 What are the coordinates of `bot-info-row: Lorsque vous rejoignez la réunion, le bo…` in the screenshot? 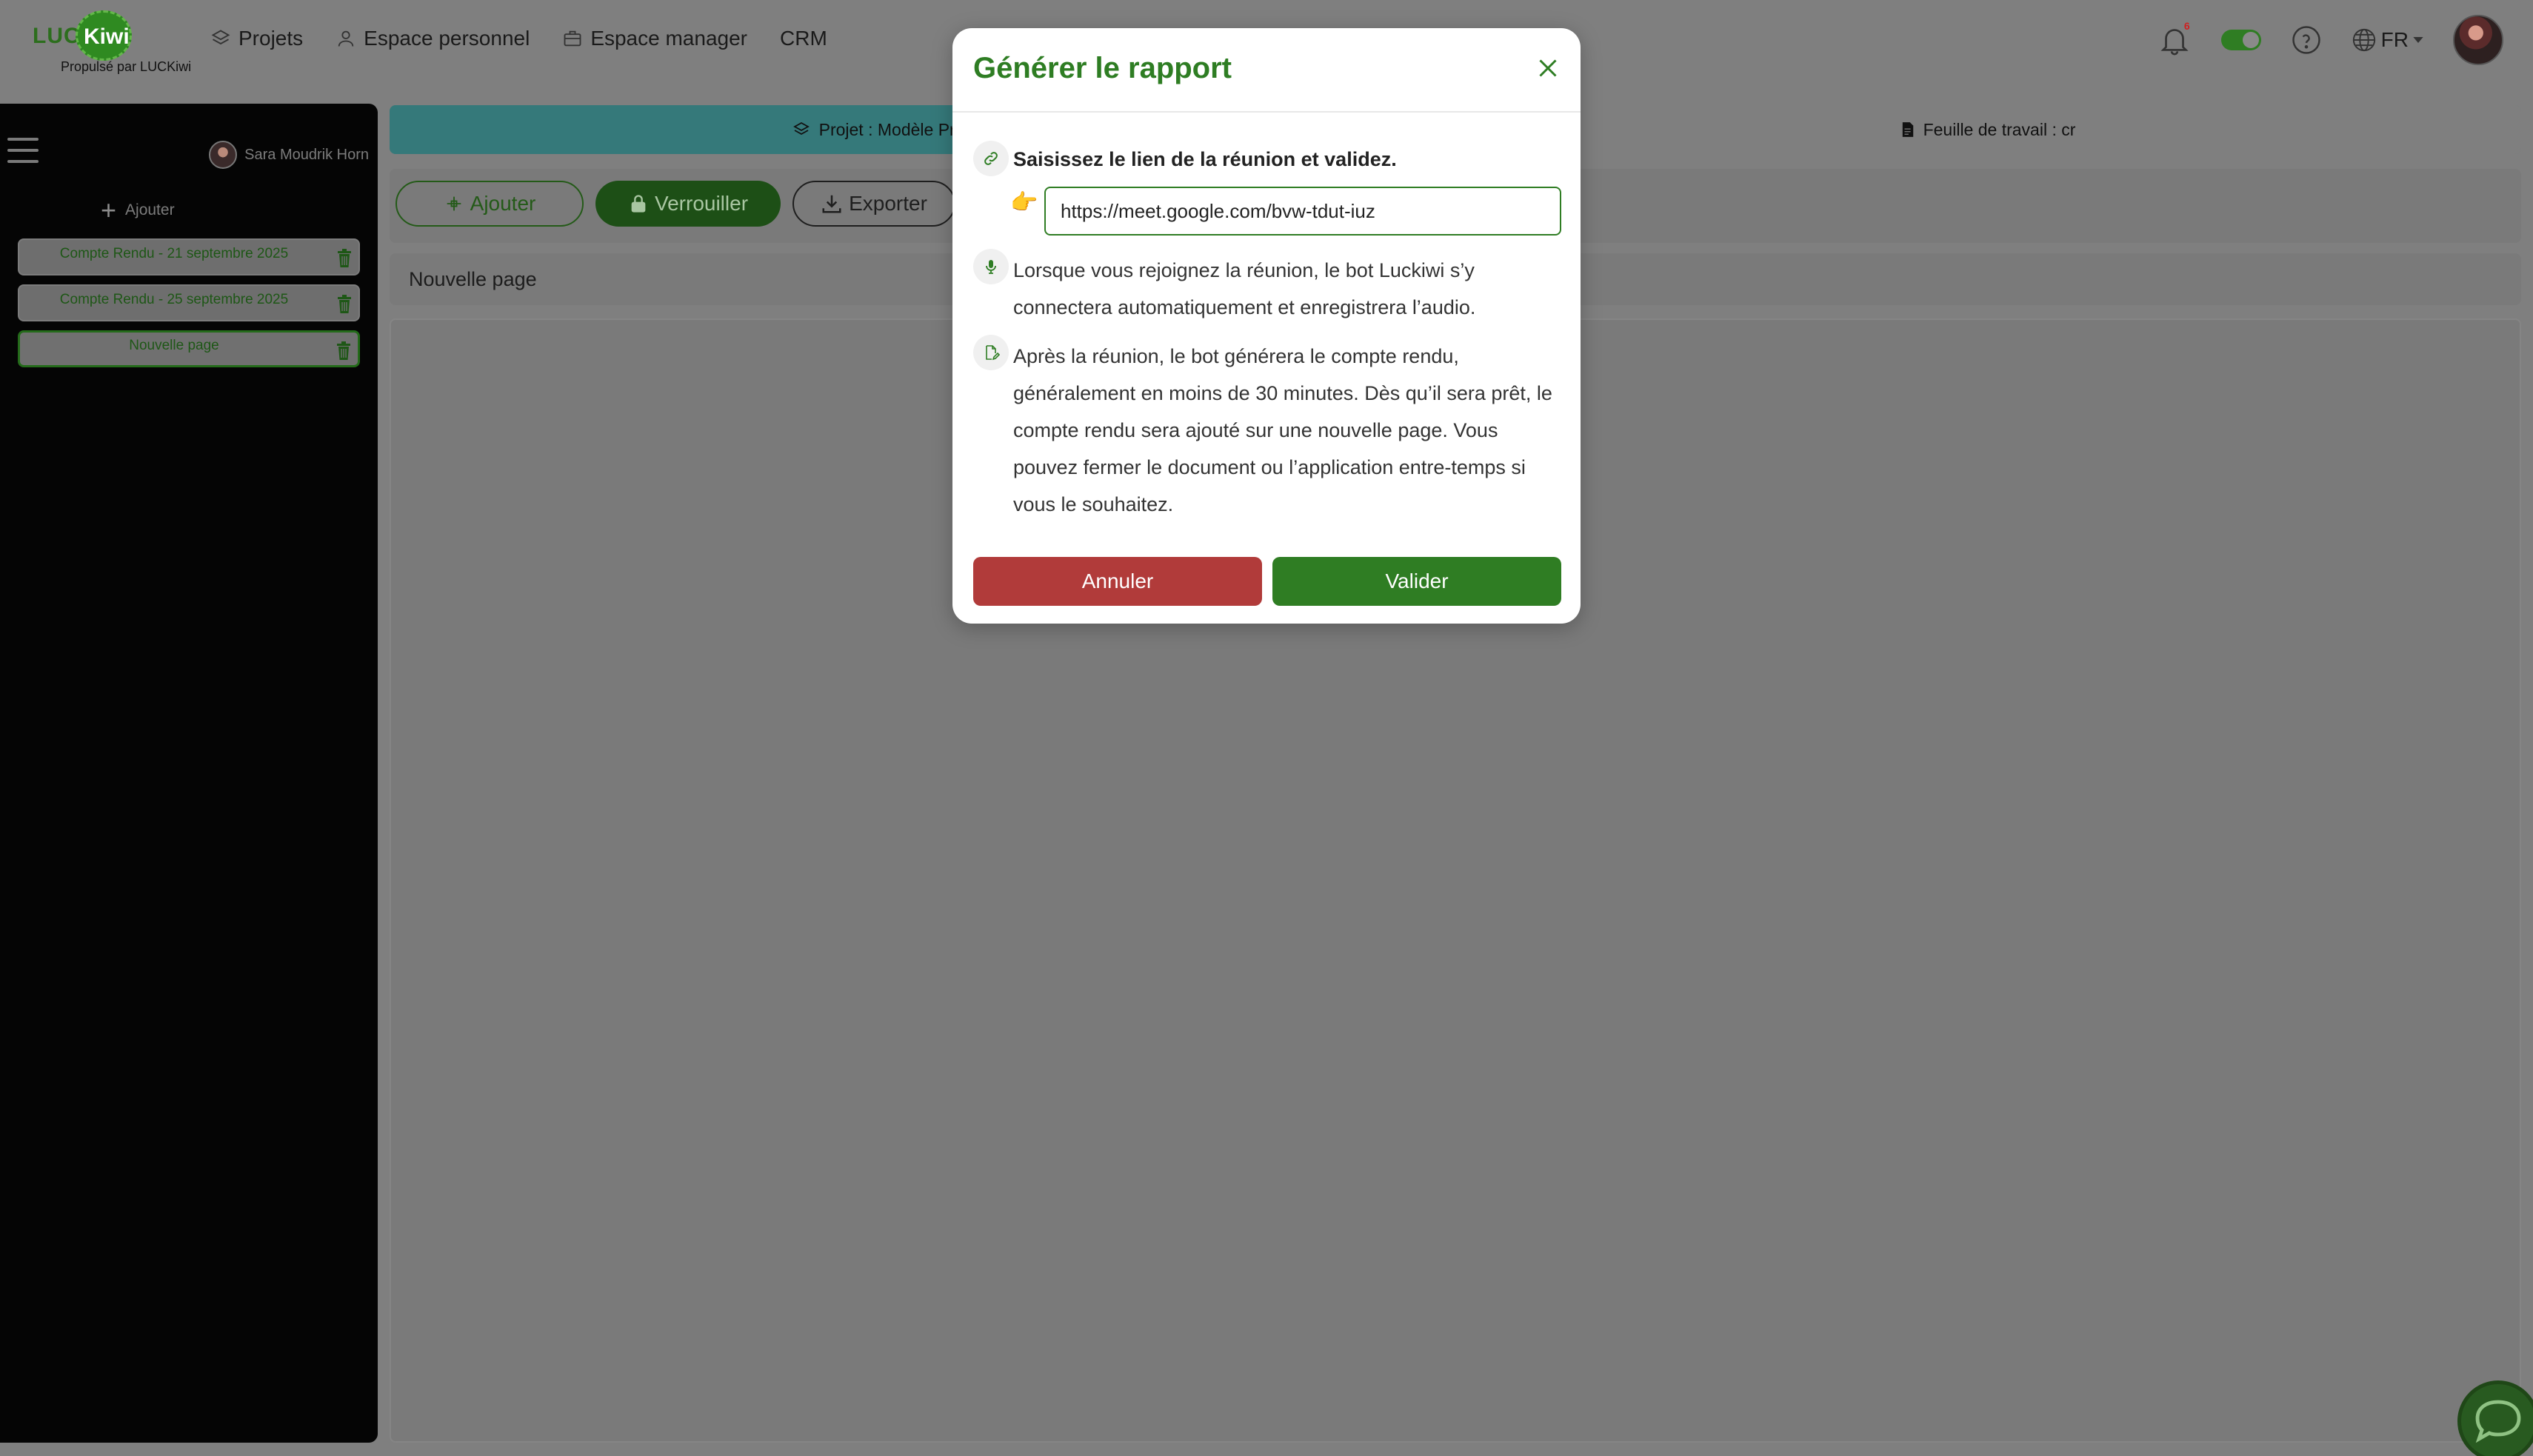 It's located at (1267, 287).